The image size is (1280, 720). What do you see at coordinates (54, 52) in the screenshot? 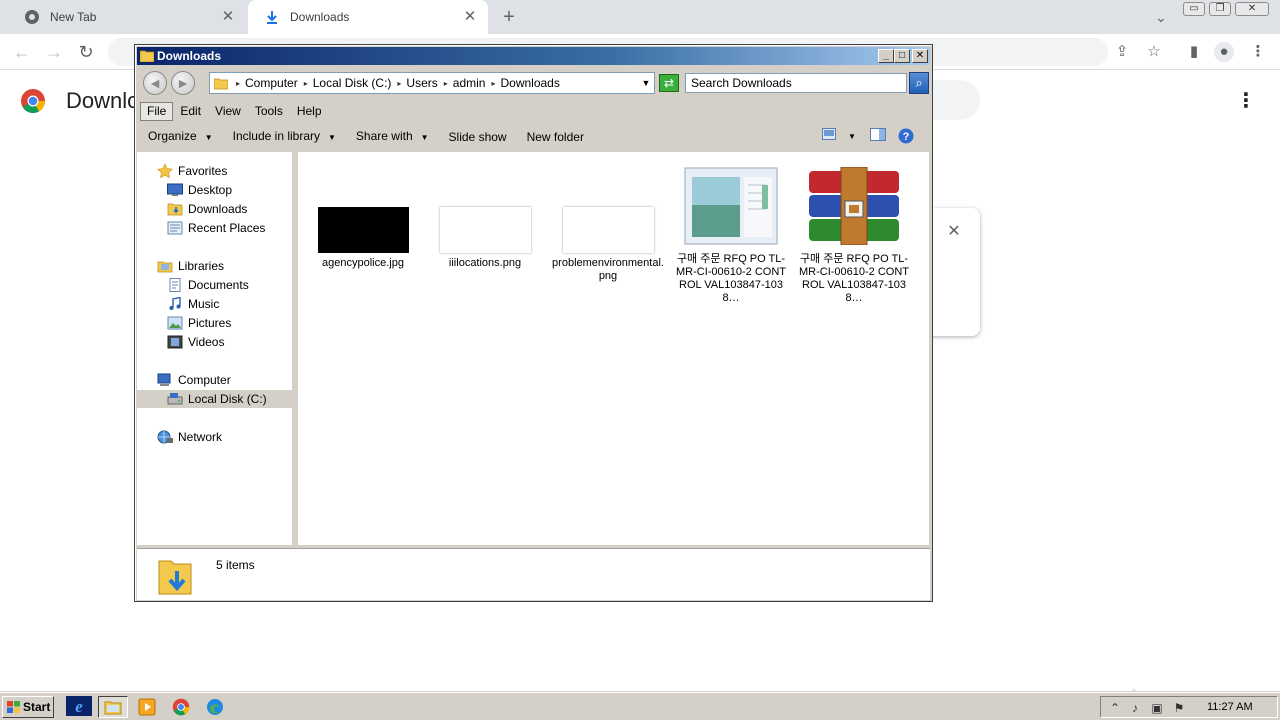
I see `forward-icon: →` at bounding box center [54, 52].